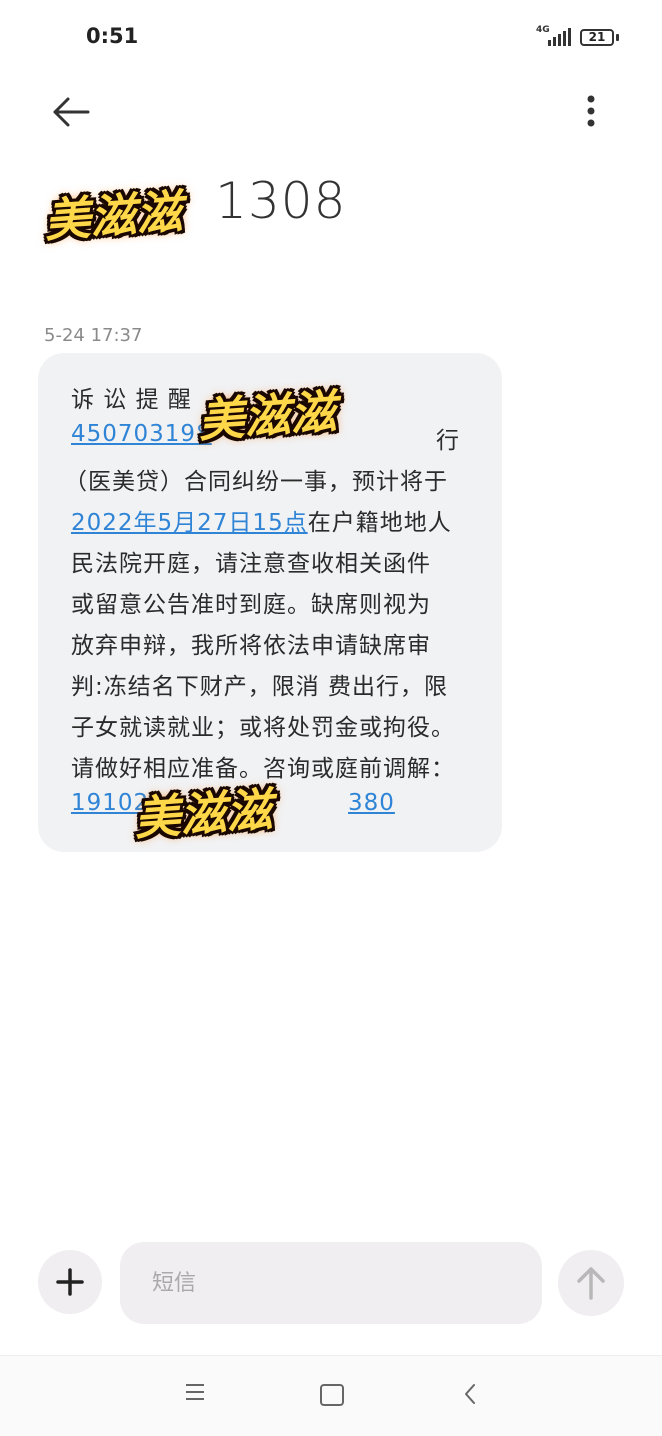  I want to click on message-line-4: 2022年5月27日15点在户籍地地人, so click(261, 523).